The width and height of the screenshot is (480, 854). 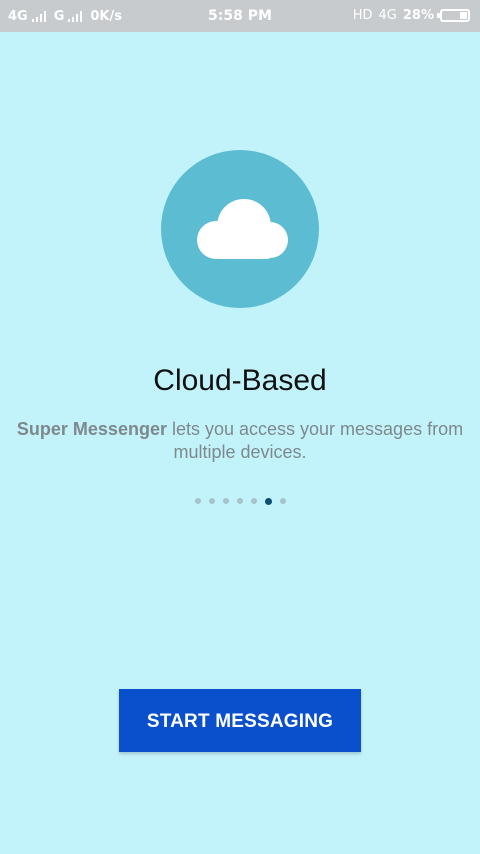 I want to click on page-title: Cloud-Based, so click(x=240, y=380).